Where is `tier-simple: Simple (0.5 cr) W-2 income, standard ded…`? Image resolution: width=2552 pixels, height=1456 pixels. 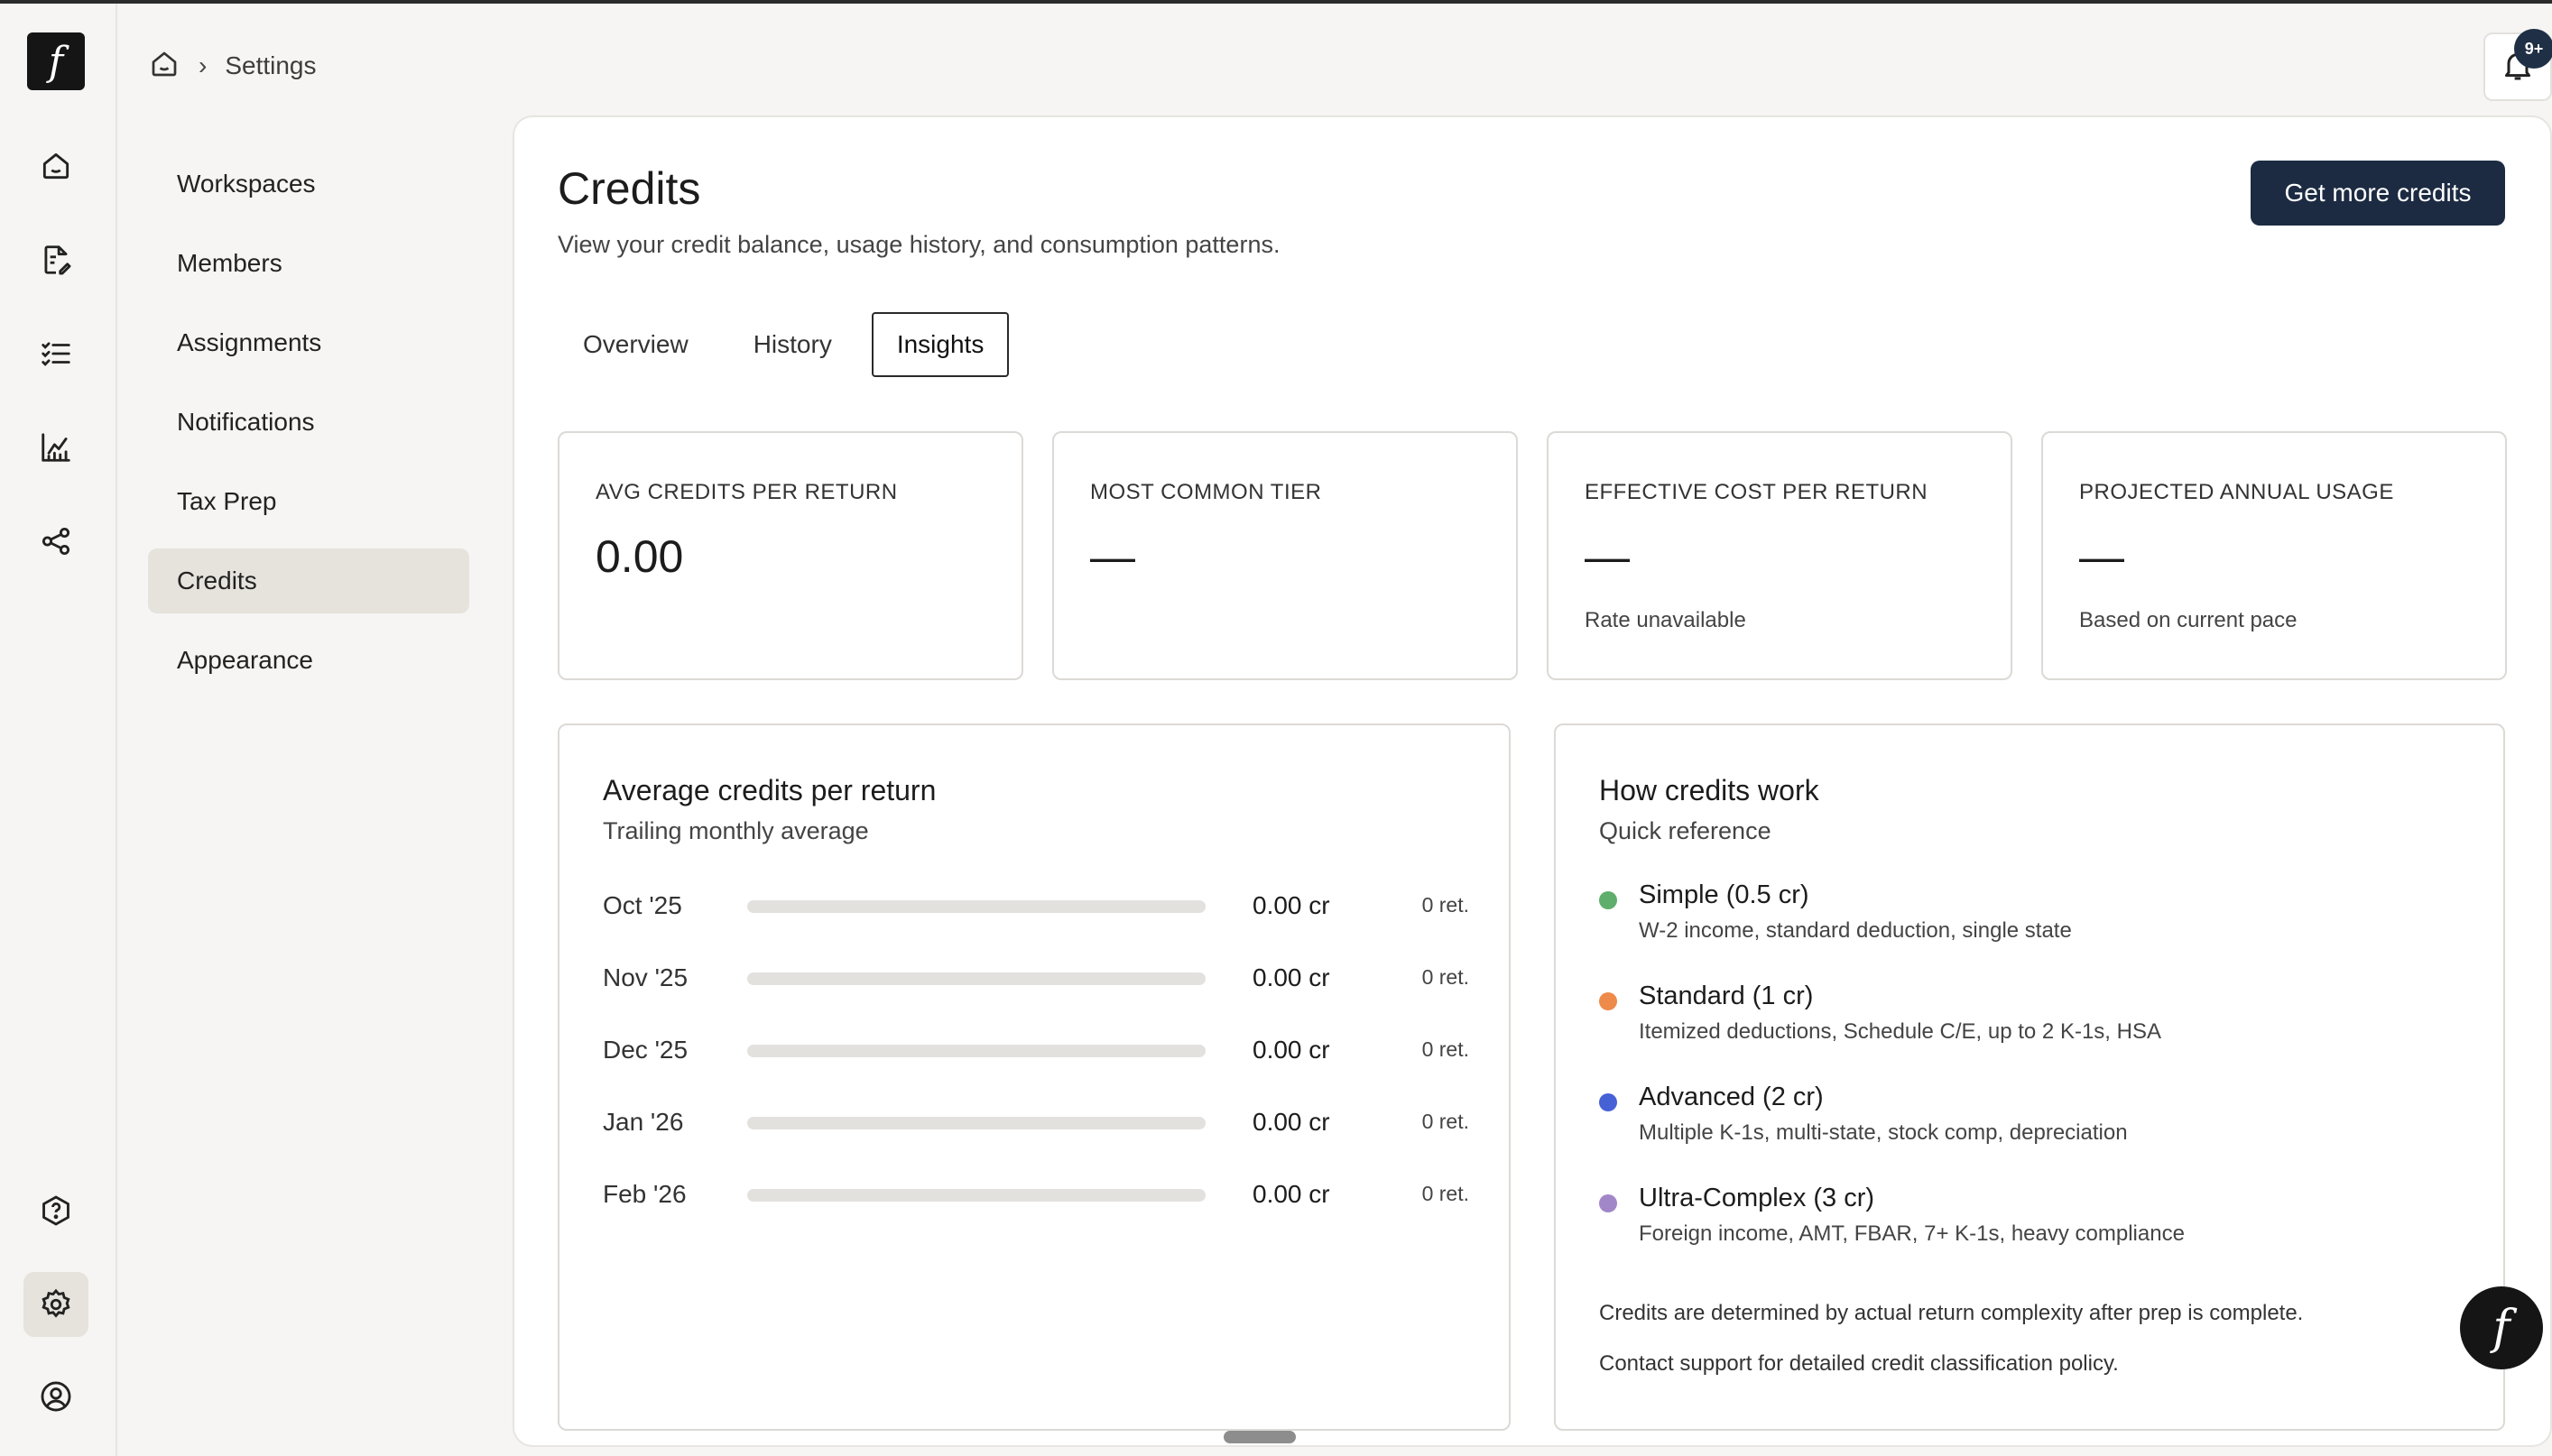
tier-simple: Simple (0.5 cr) W-2 income, standard ded… is located at coordinates (2032, 916).